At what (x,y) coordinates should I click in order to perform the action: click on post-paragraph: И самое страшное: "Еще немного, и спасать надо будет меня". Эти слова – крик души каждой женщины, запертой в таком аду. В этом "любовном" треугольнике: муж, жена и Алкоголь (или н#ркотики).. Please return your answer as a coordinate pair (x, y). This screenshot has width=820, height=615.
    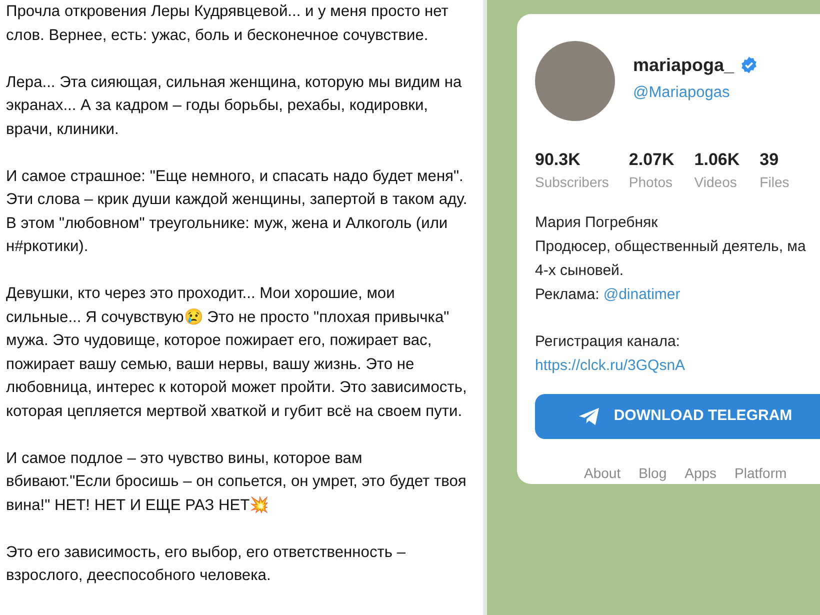
    Looking at the image, I should click on (237, 211).